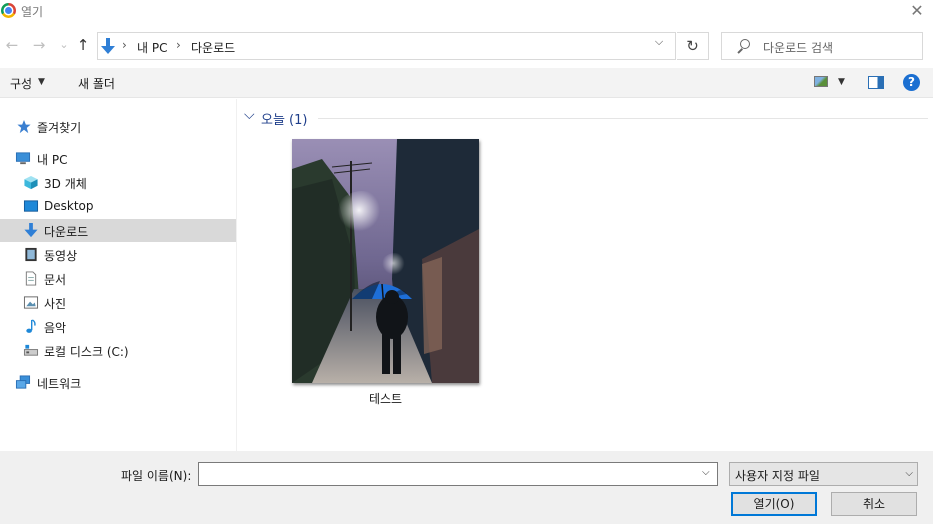  What do you see at coordinates (118, 158) in the screenshot?
I see `sidebar-item-this-pc: 내 PC` at bounding box center [118, 158].